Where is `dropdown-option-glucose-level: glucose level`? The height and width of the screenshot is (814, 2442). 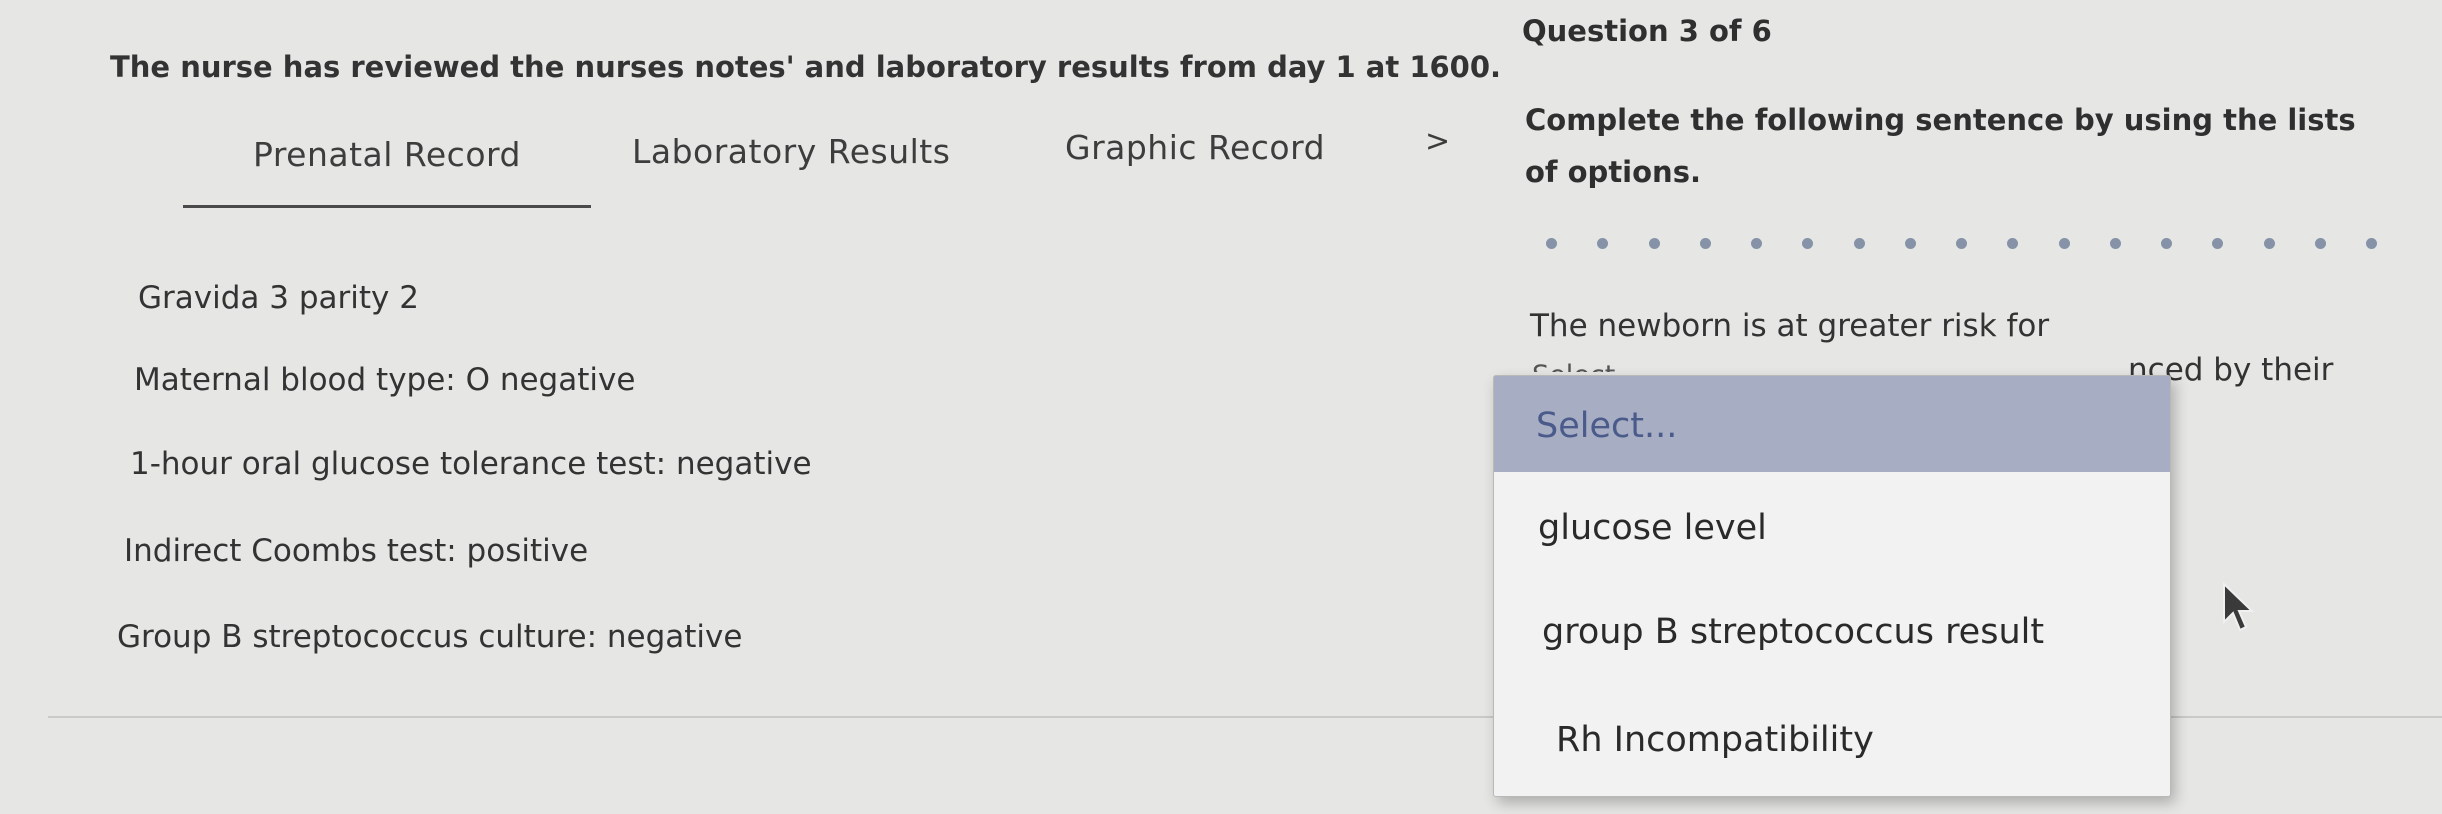 dropdown-option-glucose-level: glucose level is located at coordinates (1652, 528).